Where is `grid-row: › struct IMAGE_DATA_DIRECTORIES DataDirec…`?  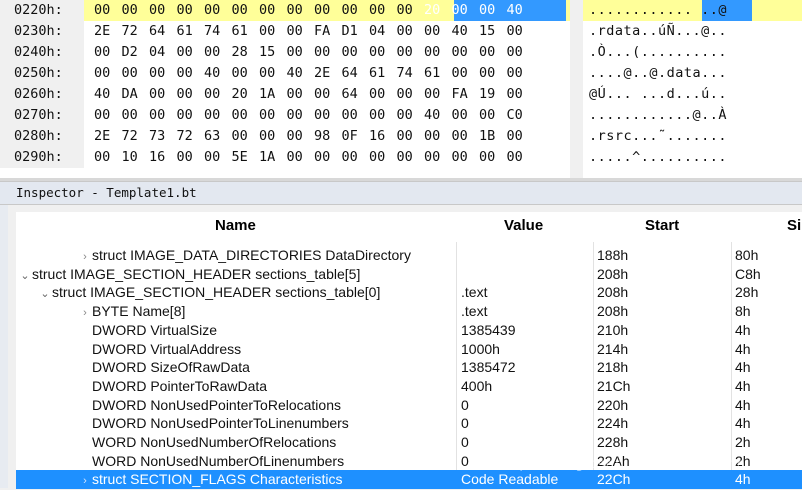 grid-row: › struct IMAGE_DATA_DIRECTORIES DataDirec… is located at coordinates (409, 255).